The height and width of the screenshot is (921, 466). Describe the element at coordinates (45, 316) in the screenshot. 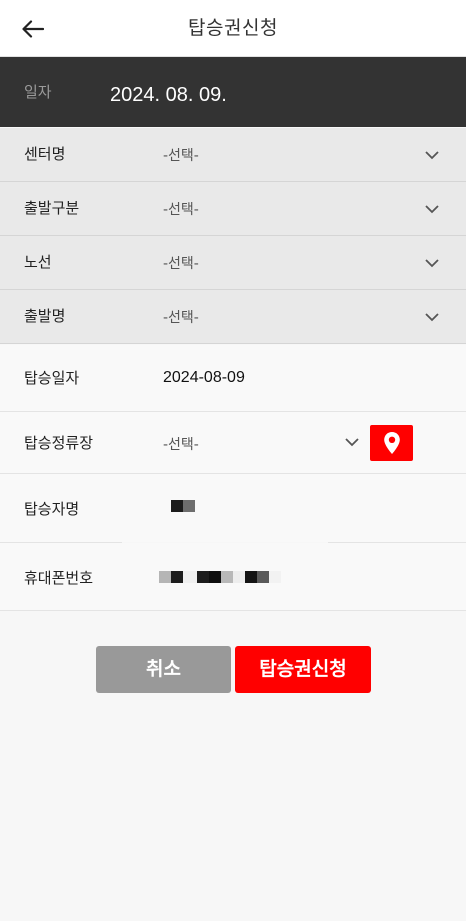

I see `departure-name-label: 출발명` at that location.